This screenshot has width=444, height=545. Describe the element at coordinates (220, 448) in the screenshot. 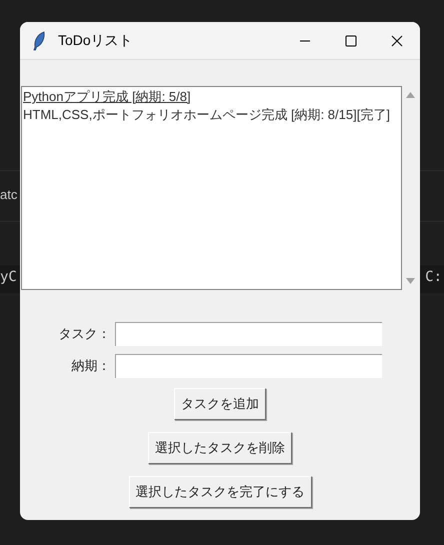

I see `action-button: 選択したタスクを削除` at that location.